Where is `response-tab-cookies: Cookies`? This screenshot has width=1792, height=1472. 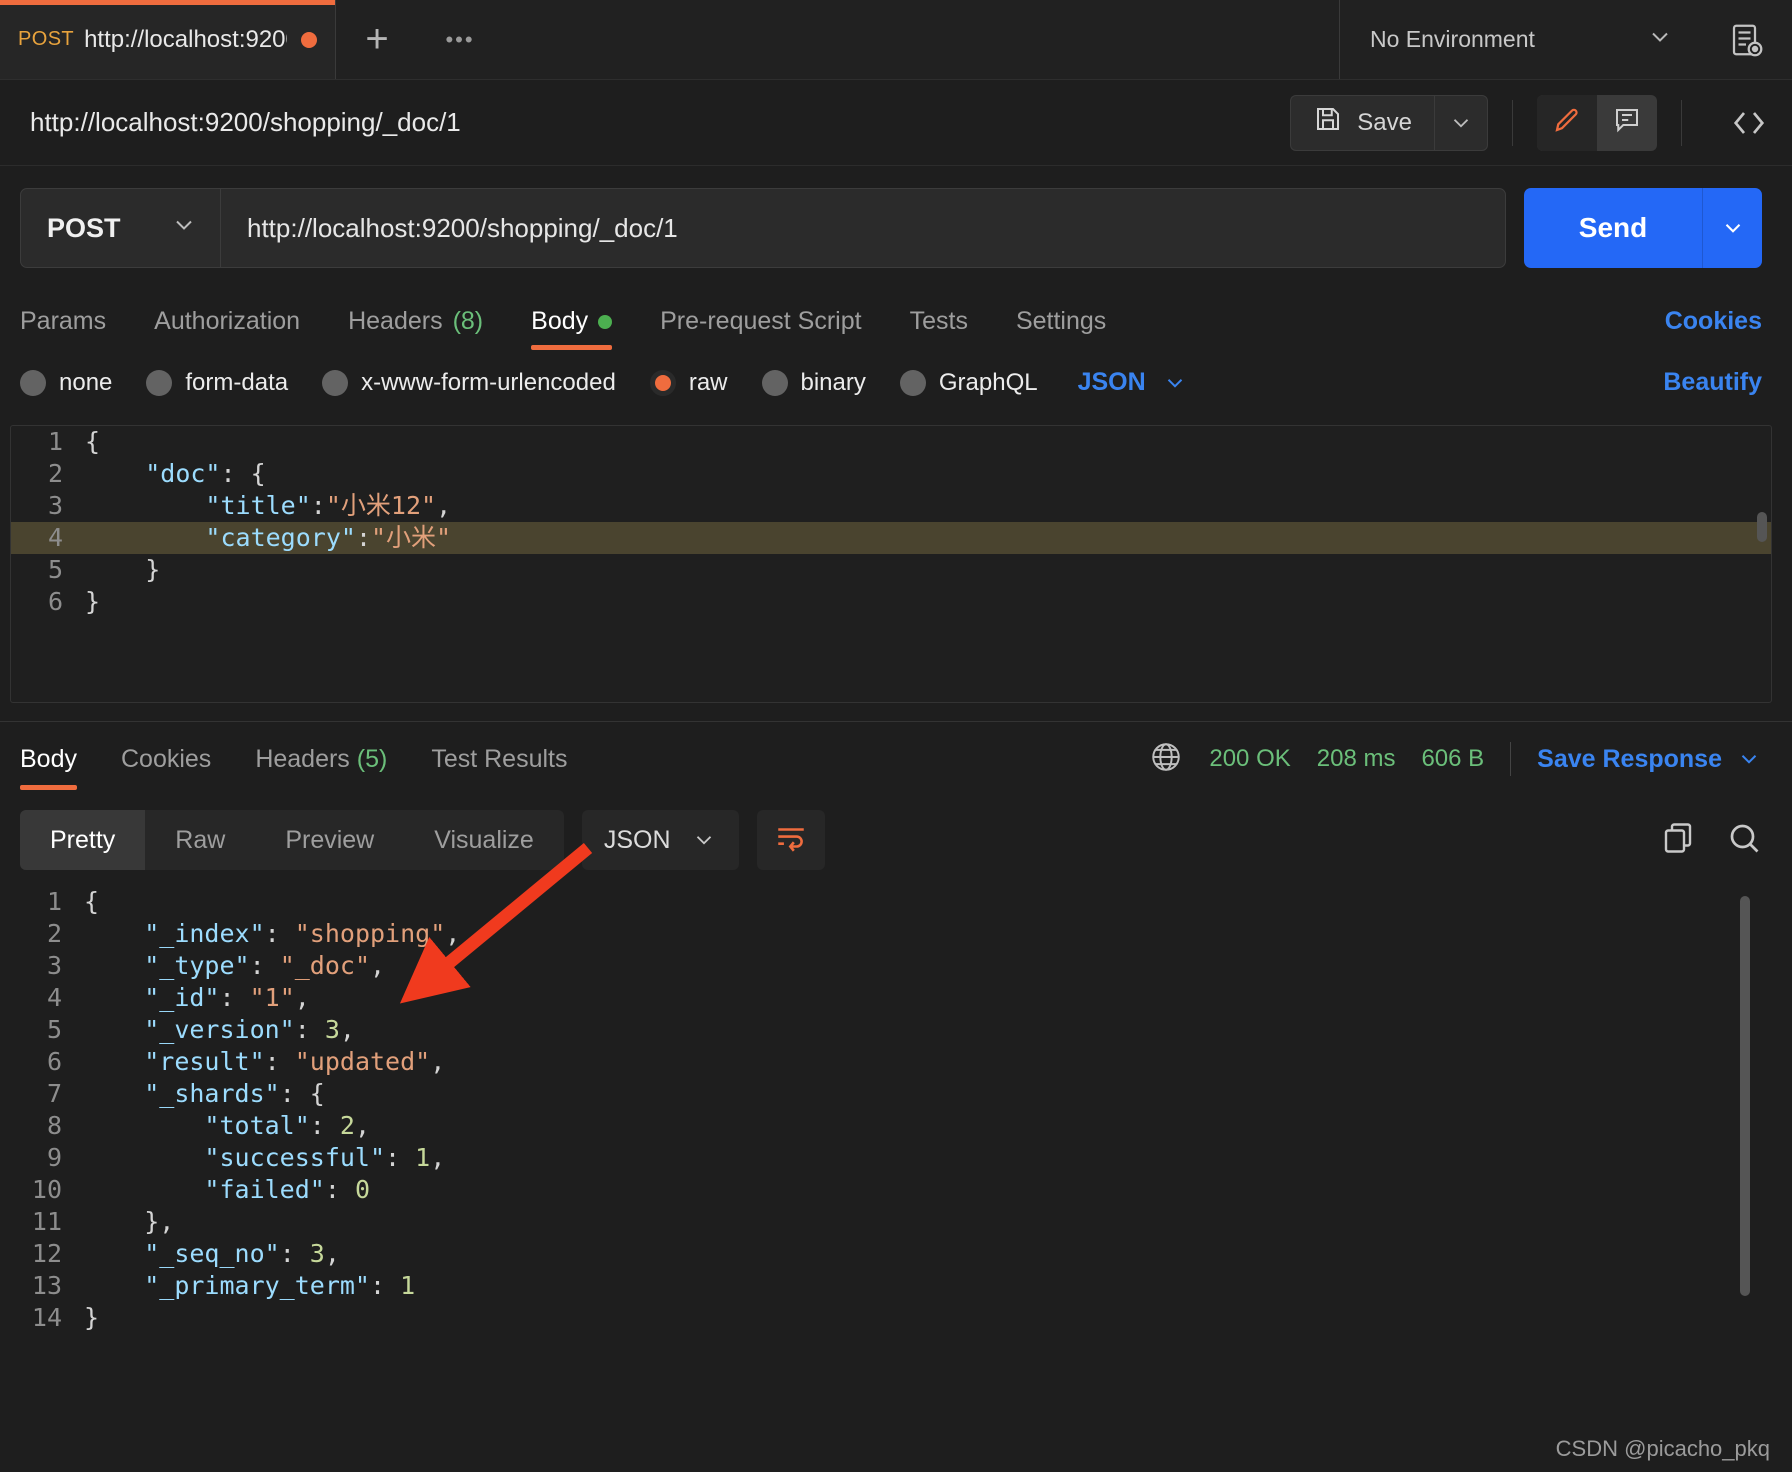 response-tab-cookies: Cookies is located at coordinates (166, 767).